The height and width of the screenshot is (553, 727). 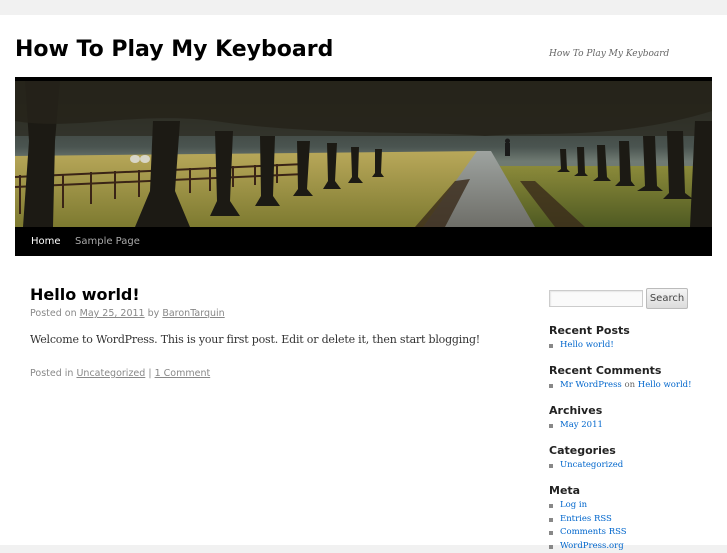 I want to click on archive-link: May 2011, so click(x=581, y=425).